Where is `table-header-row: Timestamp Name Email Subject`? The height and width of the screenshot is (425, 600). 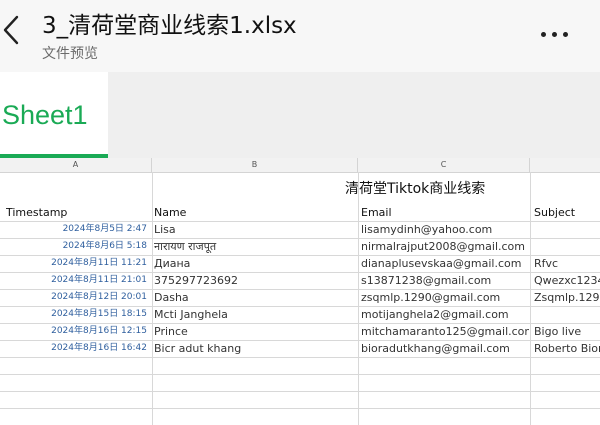 table-header-row: Timestamp Name Email Subject is located at coordinates (300, 213).